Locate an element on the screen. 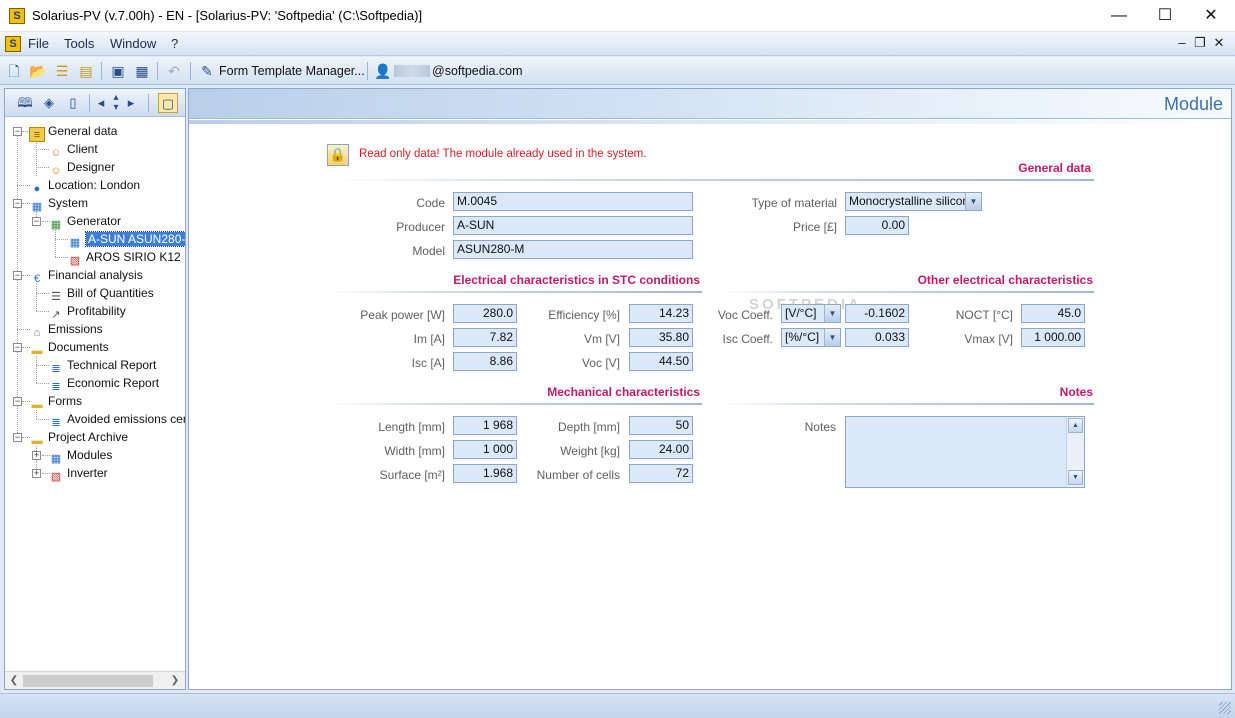 The width and height of the screenshot is (1235, 718). code-field: M.0045 is located at coordinates (573, 201).